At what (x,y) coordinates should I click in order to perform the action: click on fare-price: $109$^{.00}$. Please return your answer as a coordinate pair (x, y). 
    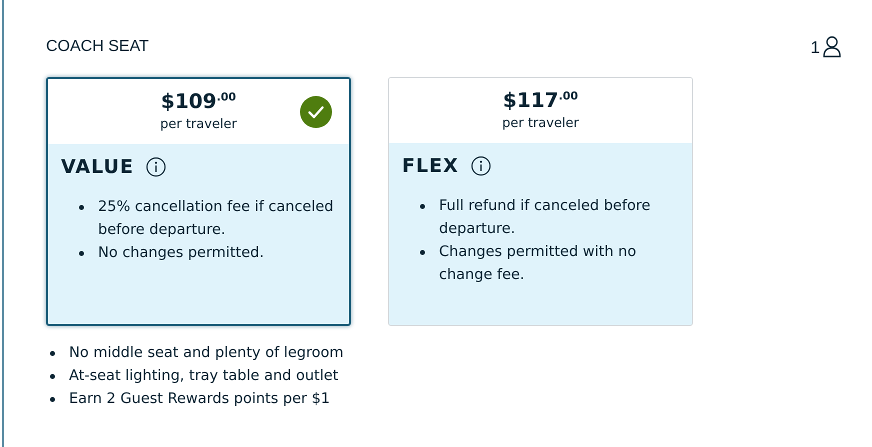
    Looking at the image, I should click on (198, 101).